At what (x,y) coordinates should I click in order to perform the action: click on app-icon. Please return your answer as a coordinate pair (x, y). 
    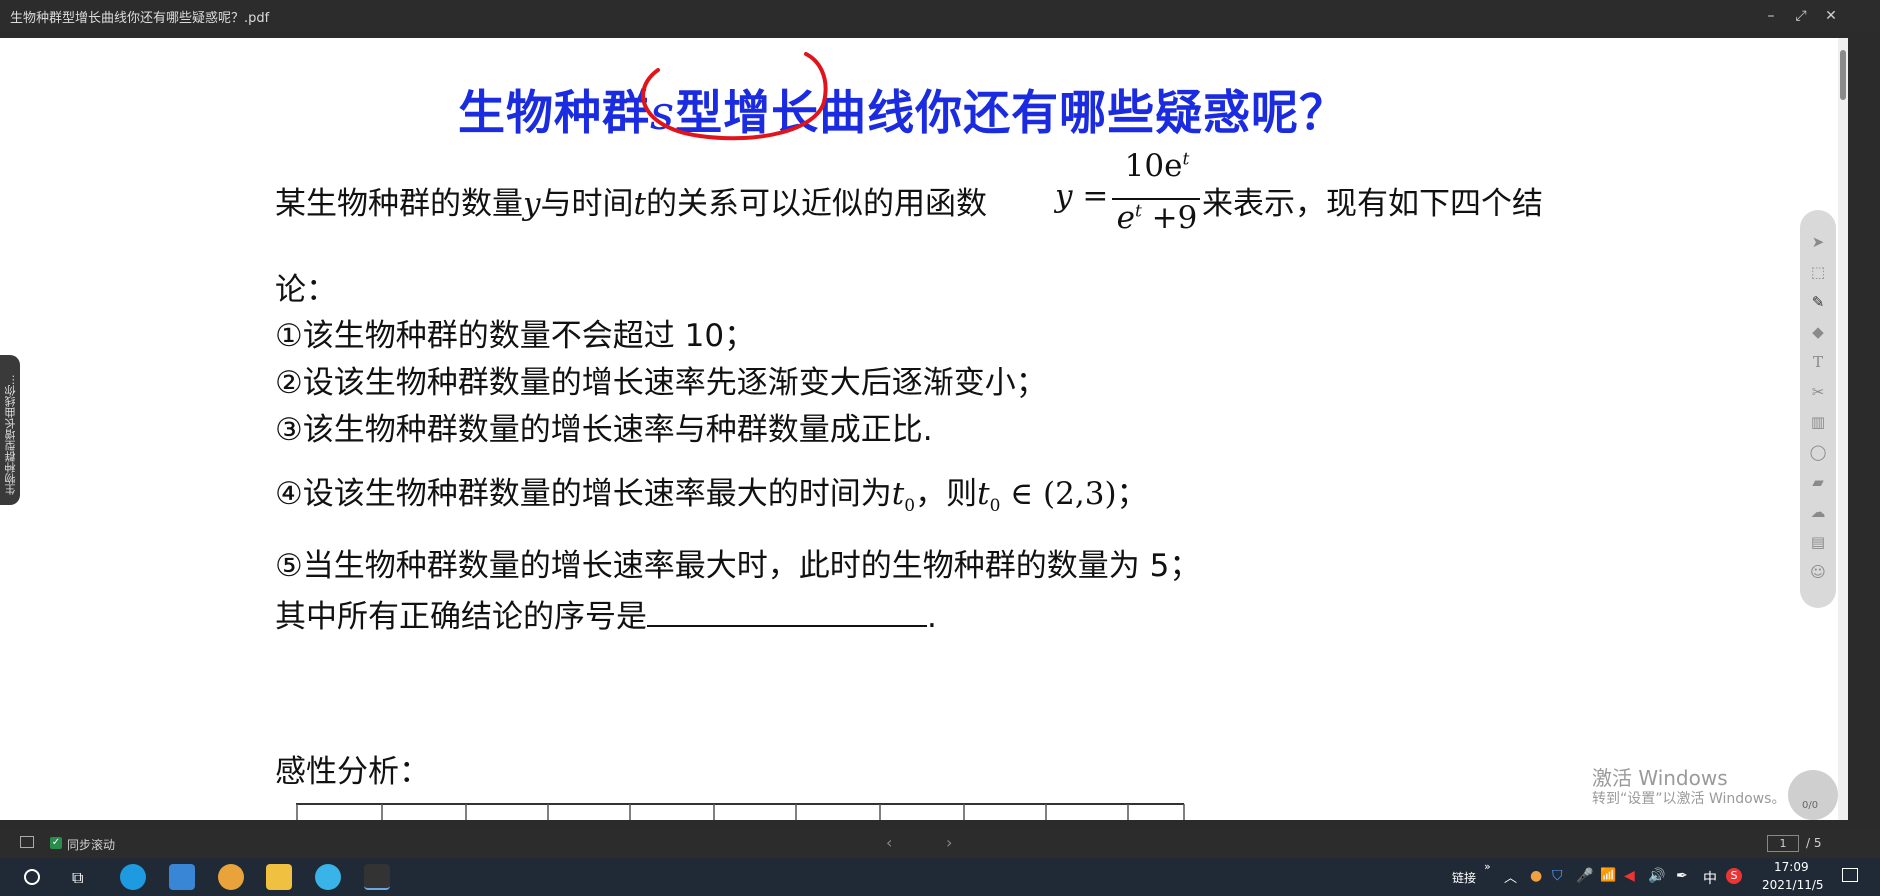
    Looking at the image, I should click on (231, 877).